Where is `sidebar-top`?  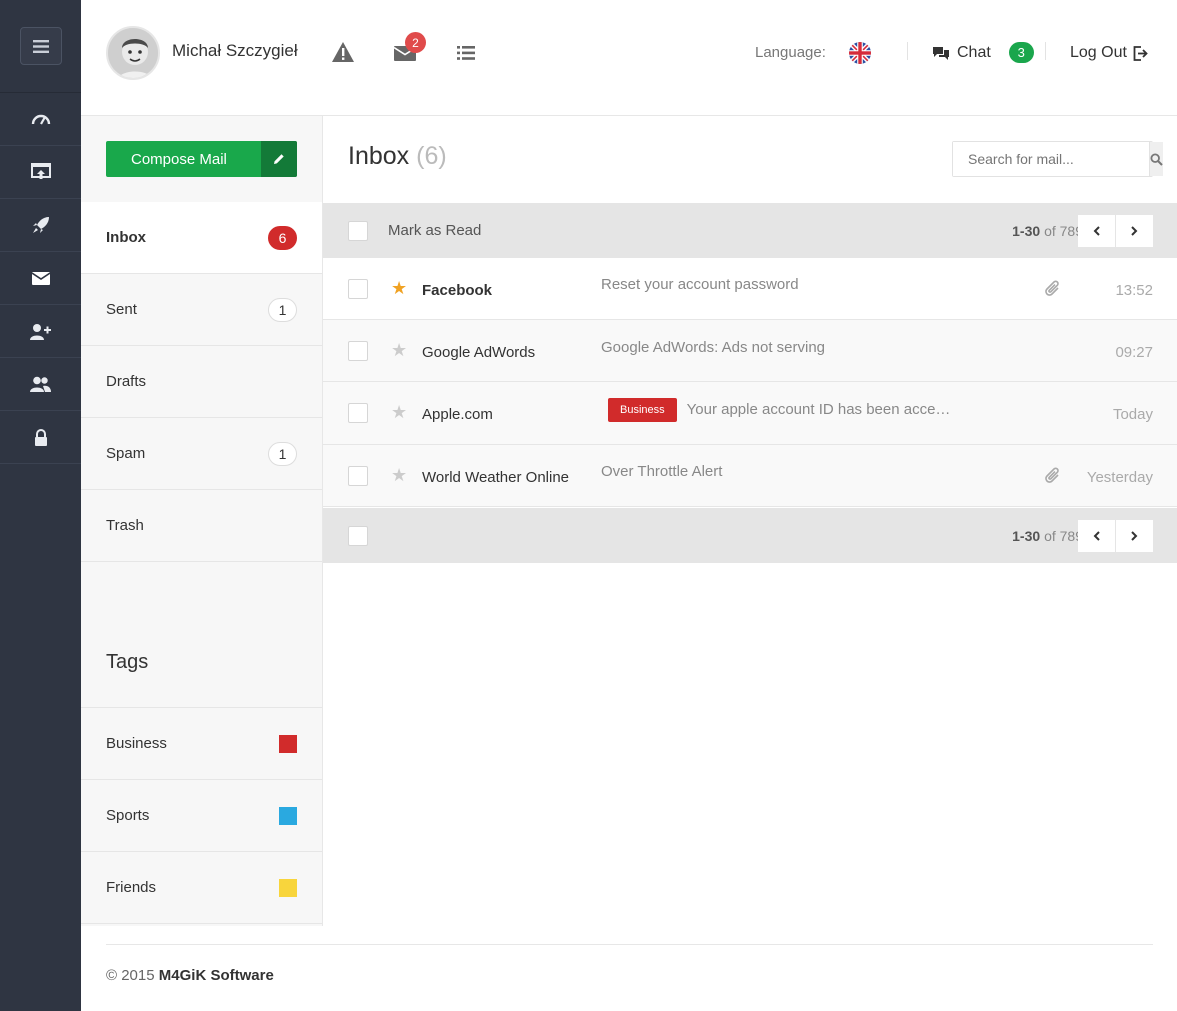
sidebar-top is located at coordinates (40, 46).